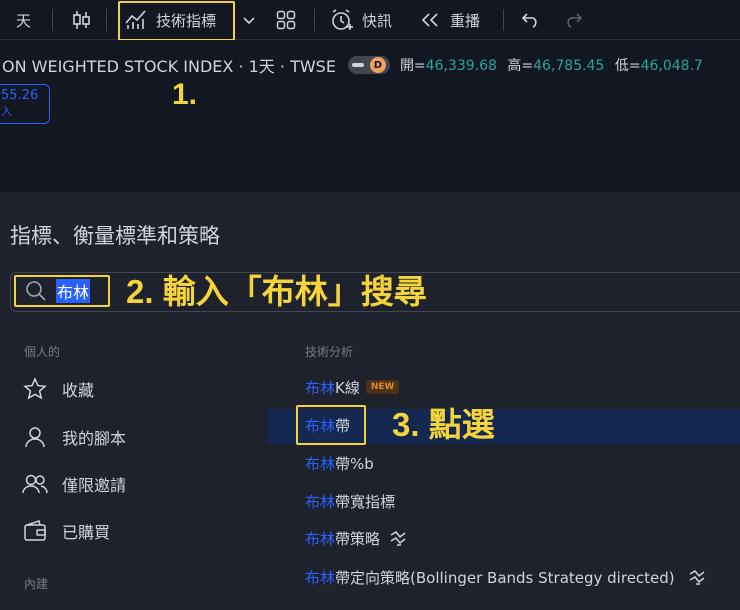 Image resolution: width=740 pixels, height=610 pixels. I want to click on grid-icon, so click(286, 20).